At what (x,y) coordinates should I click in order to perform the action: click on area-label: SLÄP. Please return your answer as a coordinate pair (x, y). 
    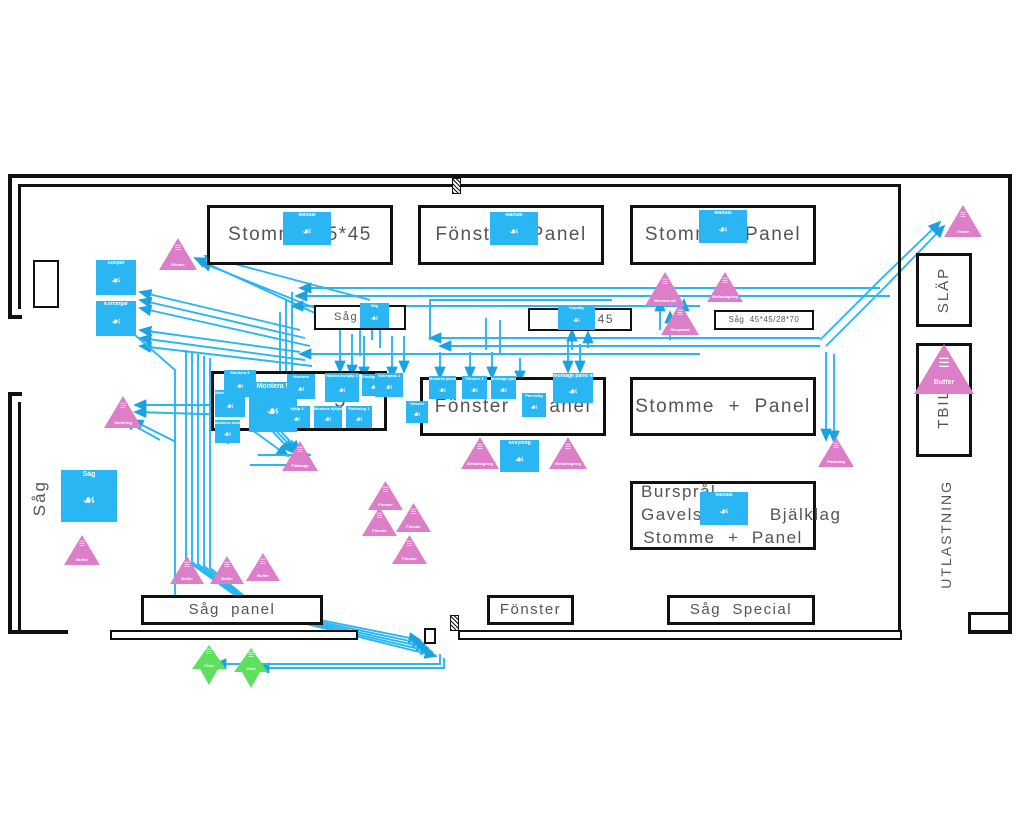
    Looking at the image, I should click on (943, 290).